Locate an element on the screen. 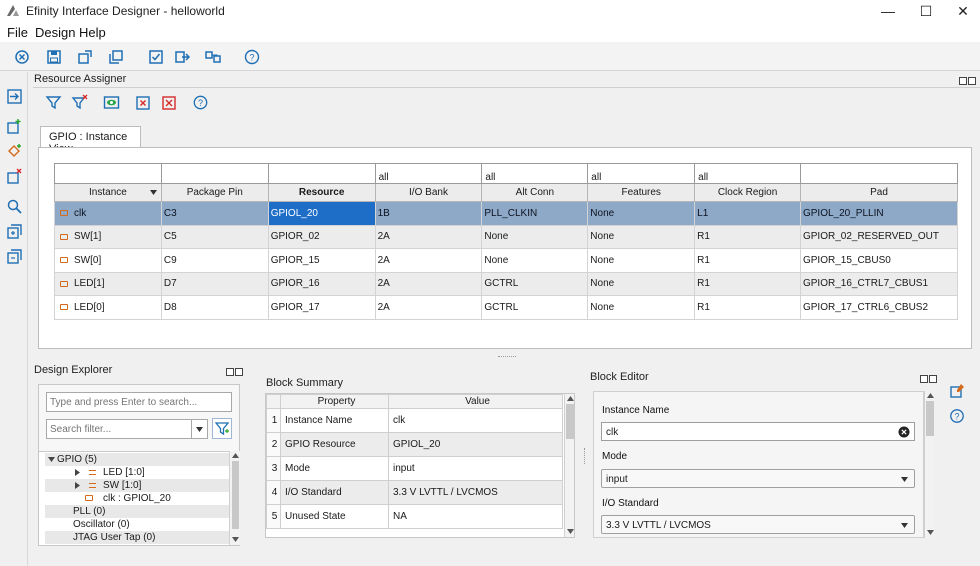 The height and width of the screenshot is (566, 980). filter-dropdown-button is located at coordinates (199, 429).